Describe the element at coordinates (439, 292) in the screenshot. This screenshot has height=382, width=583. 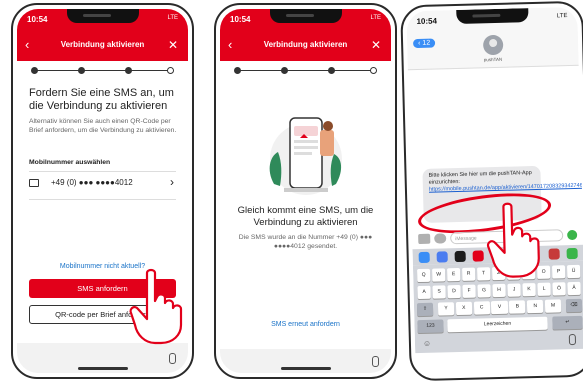
I see `key-s: S` at that location.